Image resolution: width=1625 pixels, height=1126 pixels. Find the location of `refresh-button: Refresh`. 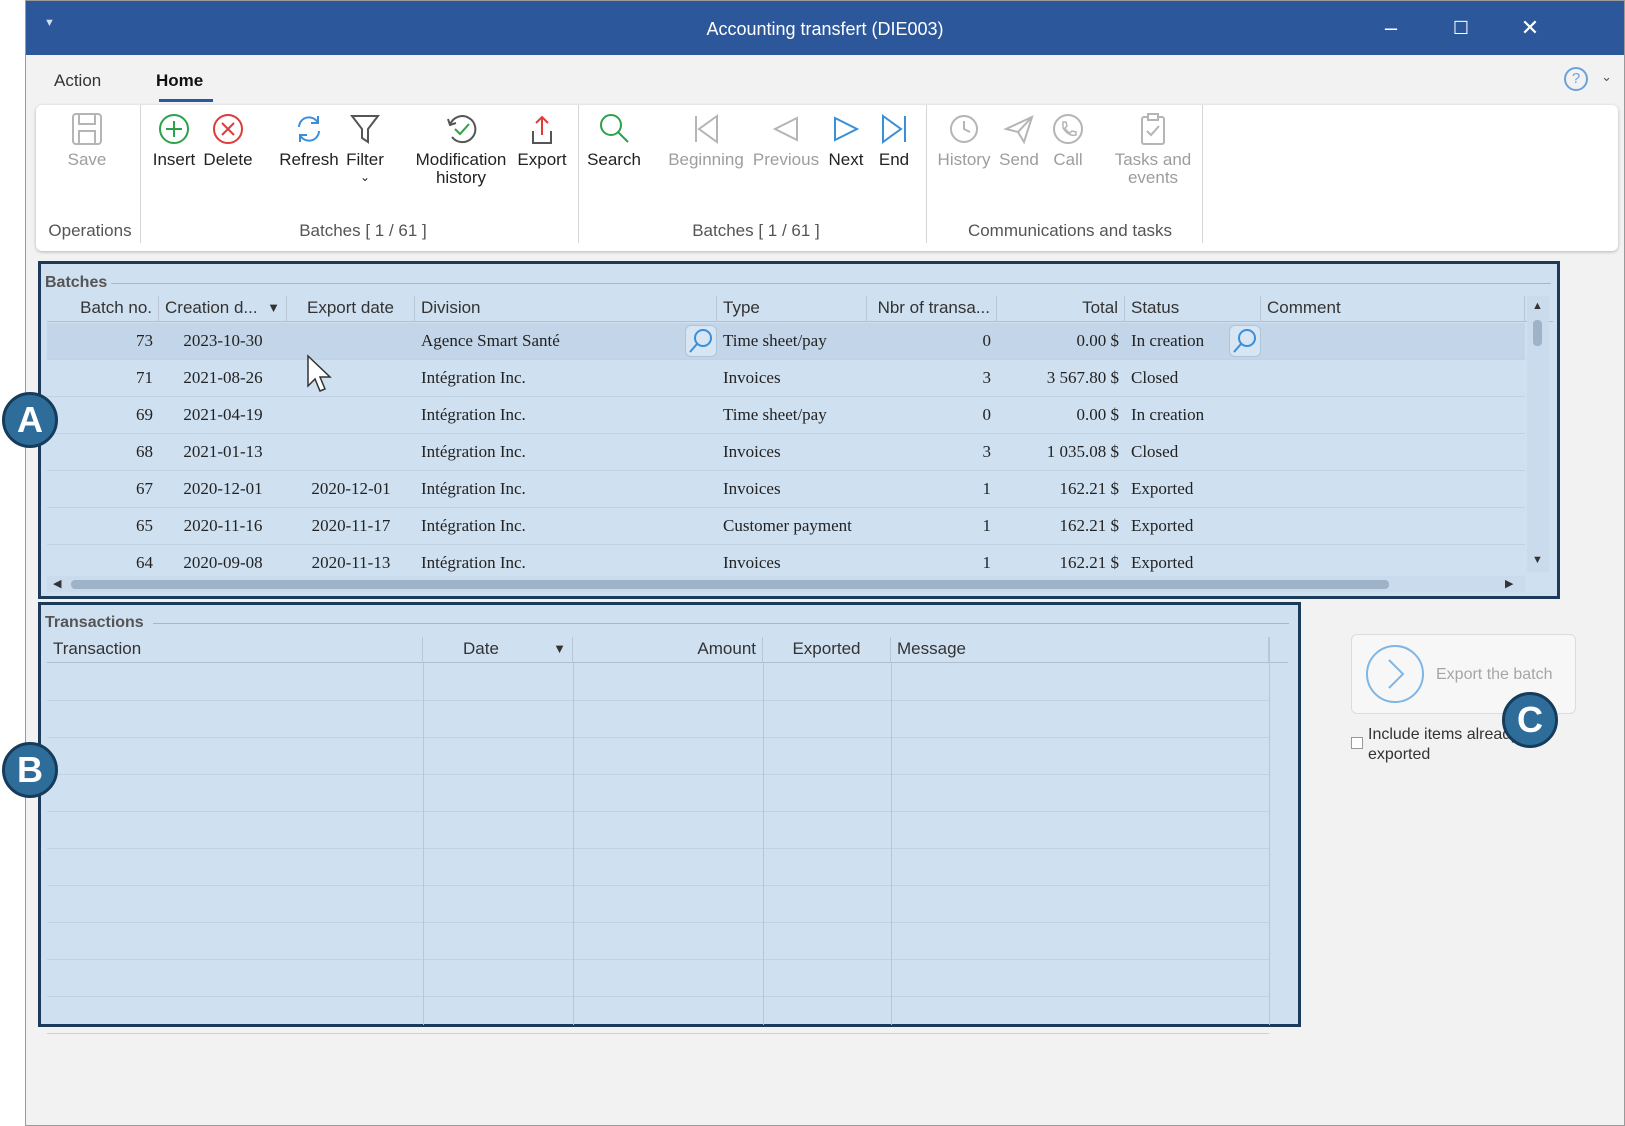

refresh-button: Refresh is located at coordinates (309, 140).